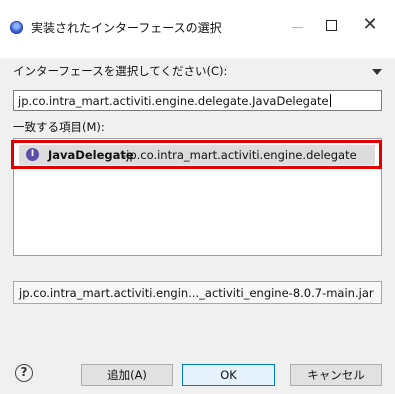 This screenshot has width=395, height=394. Describe the element at coordinates (120, 71) in the screenshot. I see `interface-prompt-label: インターフェースを選択してください(C):` at that location.